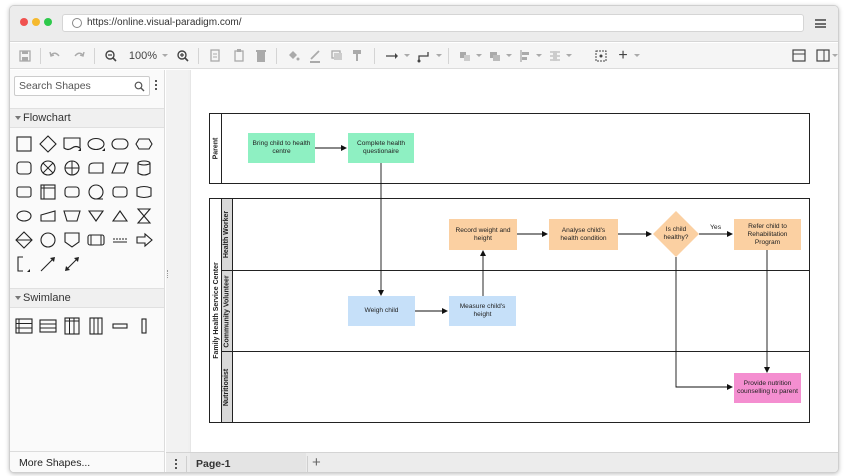 This screenshot has height=476, width=848. Describe the element at coordinates (96, 192) in the screenshot. I see `sequential-data-shape` at that location.